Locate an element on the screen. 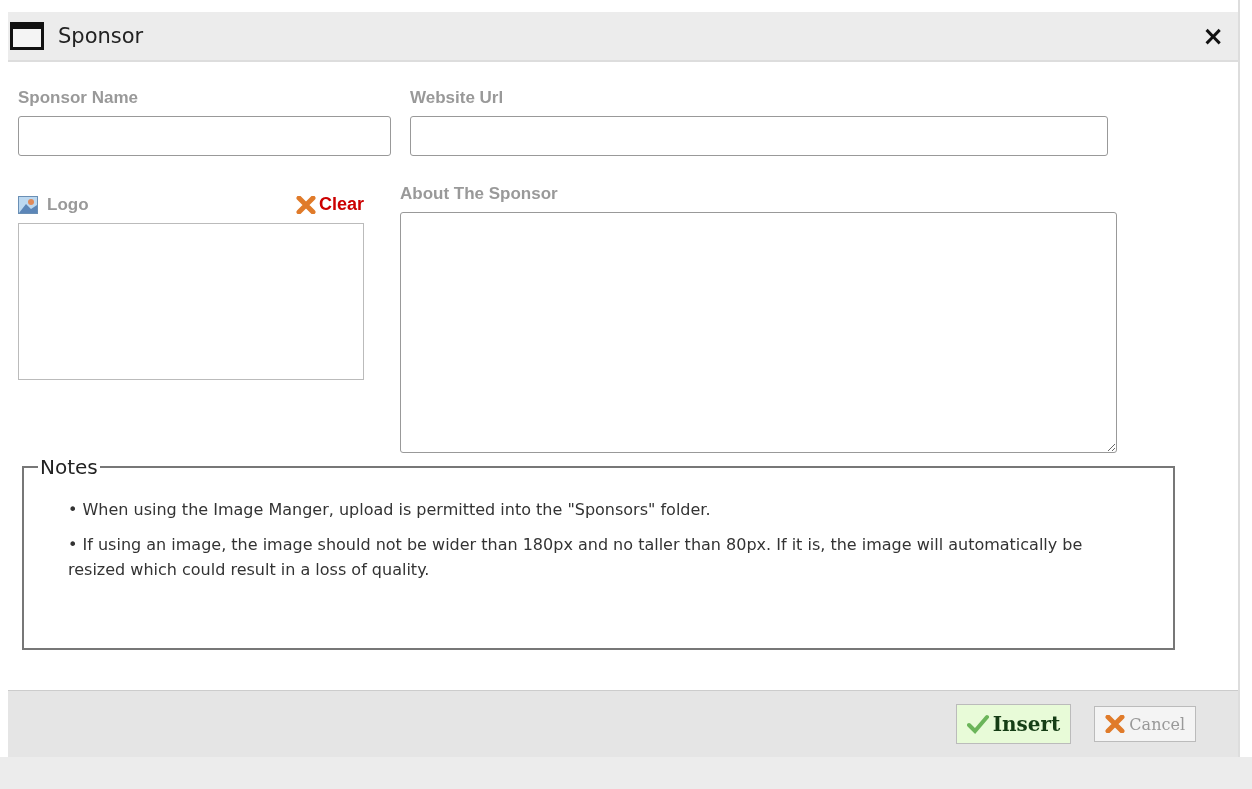  clear-button: Clear is located at coordinates (329, 204).